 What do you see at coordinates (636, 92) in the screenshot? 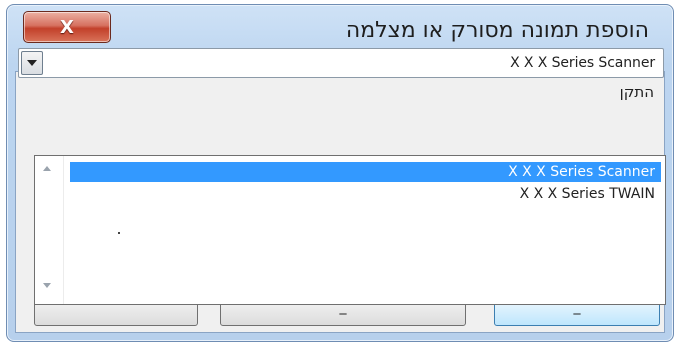
I see `device-label: התקן` at bounding box center [636, 92].